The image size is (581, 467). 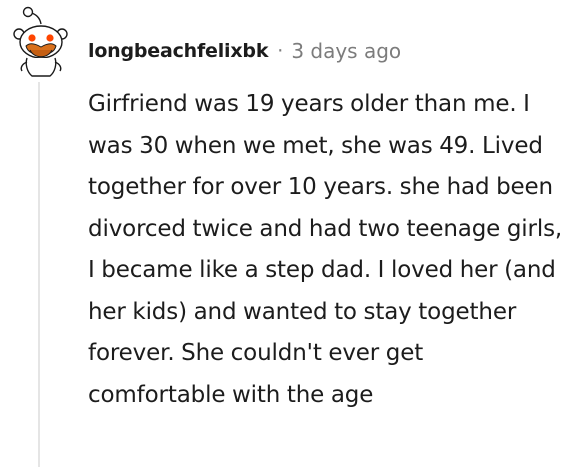 What do you see at coordinates (39, 274) in the screenshot?
I see `thread-collapse-line` at bounding box center [39, 274].